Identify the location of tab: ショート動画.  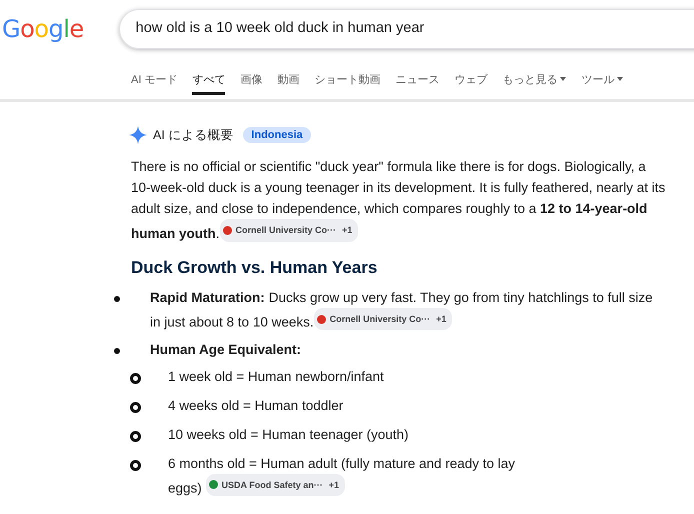
(347, 83).